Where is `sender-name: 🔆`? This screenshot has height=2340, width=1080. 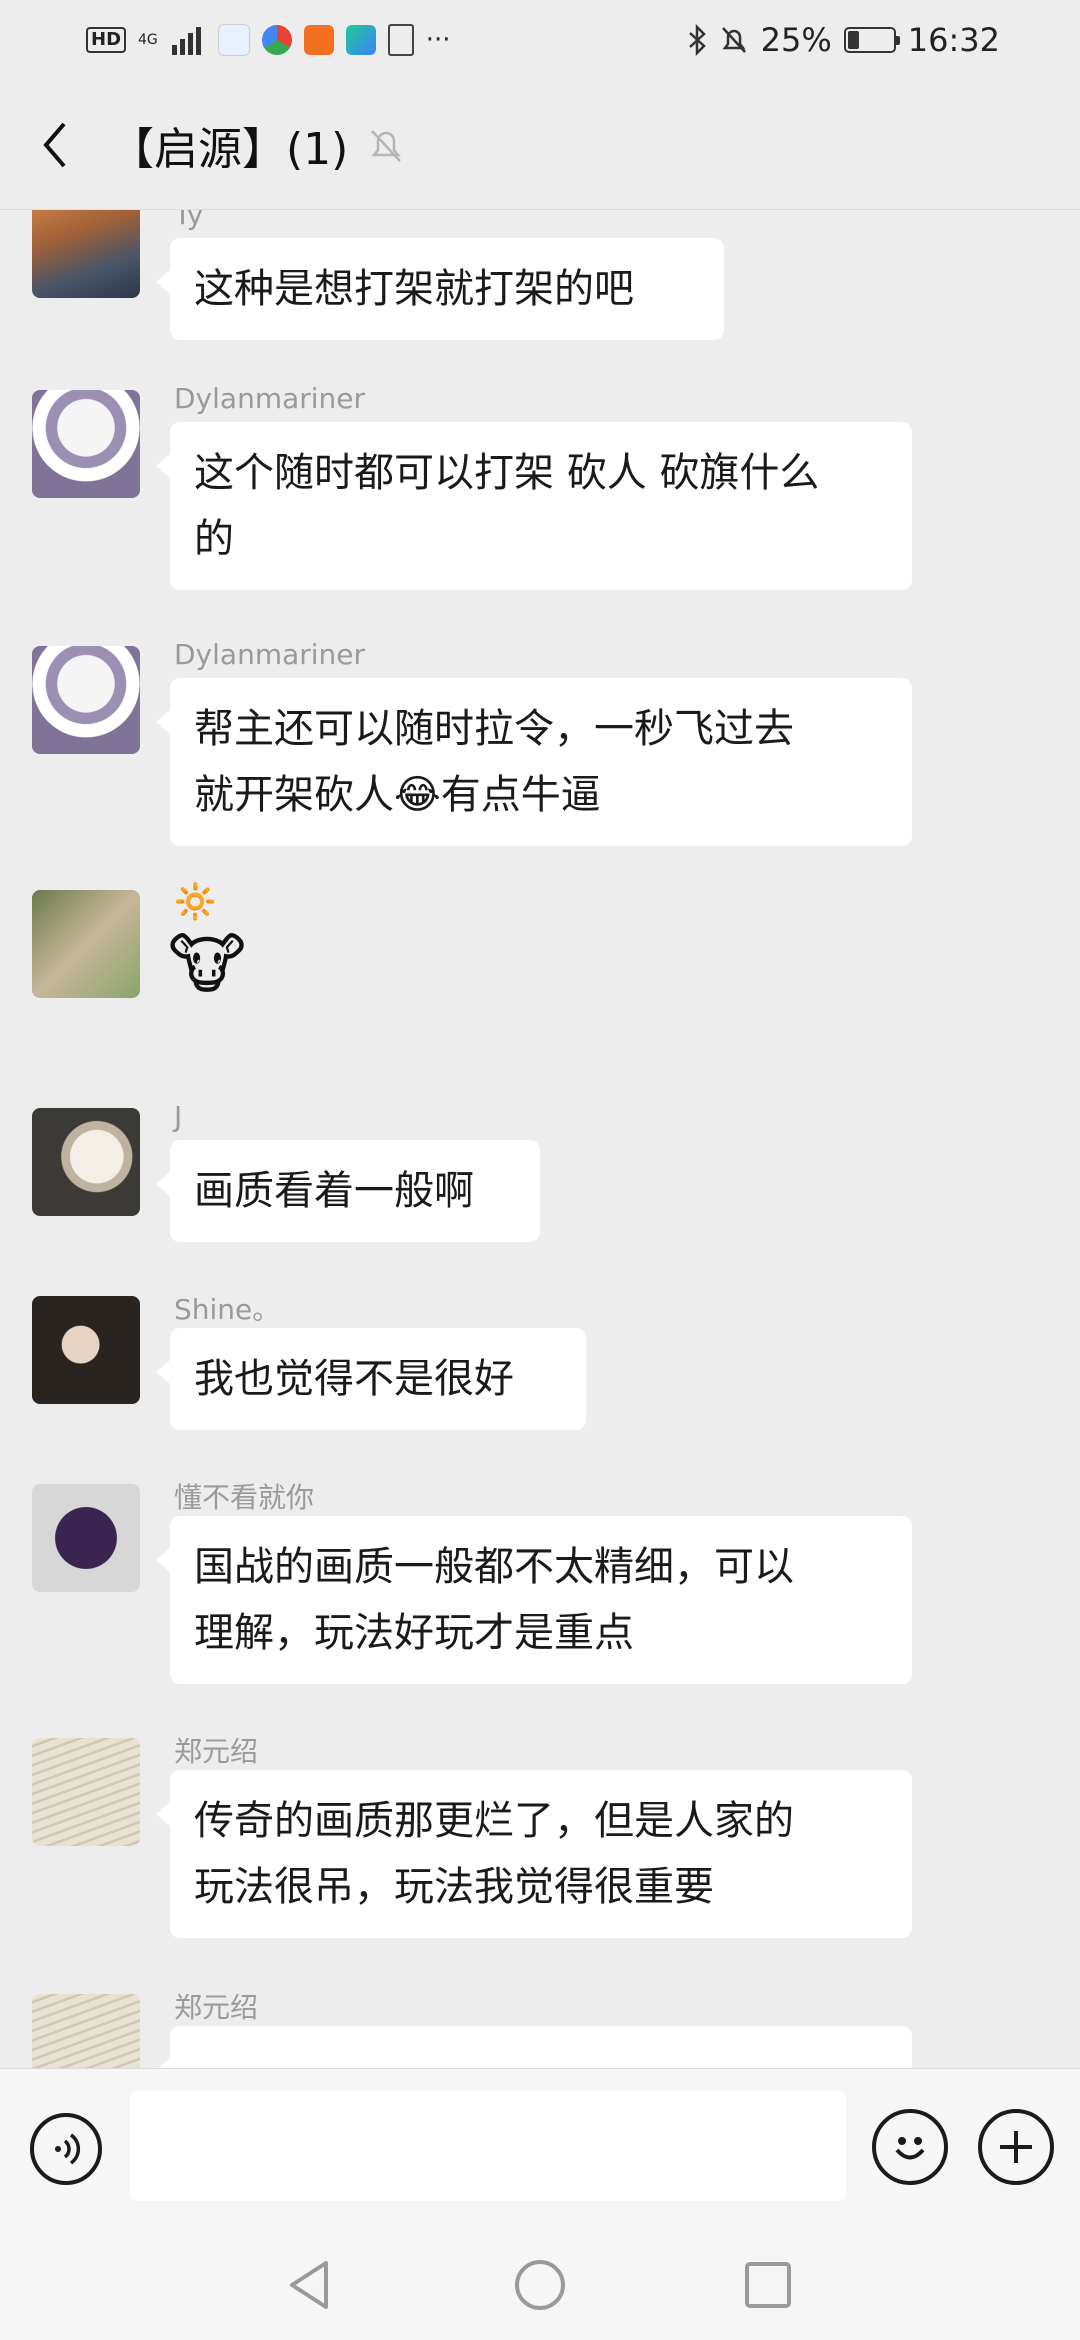
sender-name: 🔆 is located at coordinates (195, 902).